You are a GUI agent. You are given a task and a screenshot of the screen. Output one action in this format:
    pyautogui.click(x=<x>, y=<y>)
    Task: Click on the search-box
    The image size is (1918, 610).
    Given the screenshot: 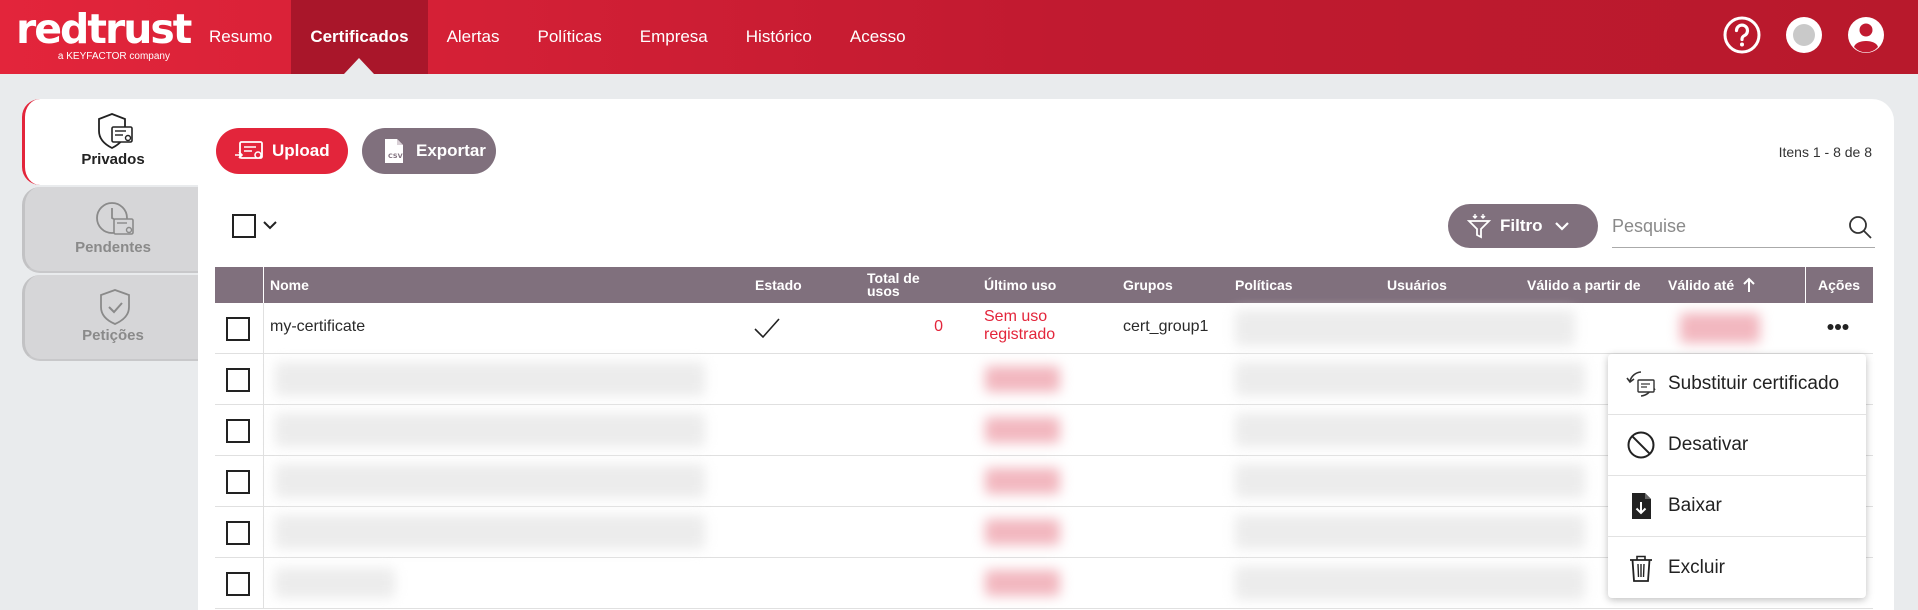 What is the action you would take?
    pyautogui.click(x=1743, y=227)
    